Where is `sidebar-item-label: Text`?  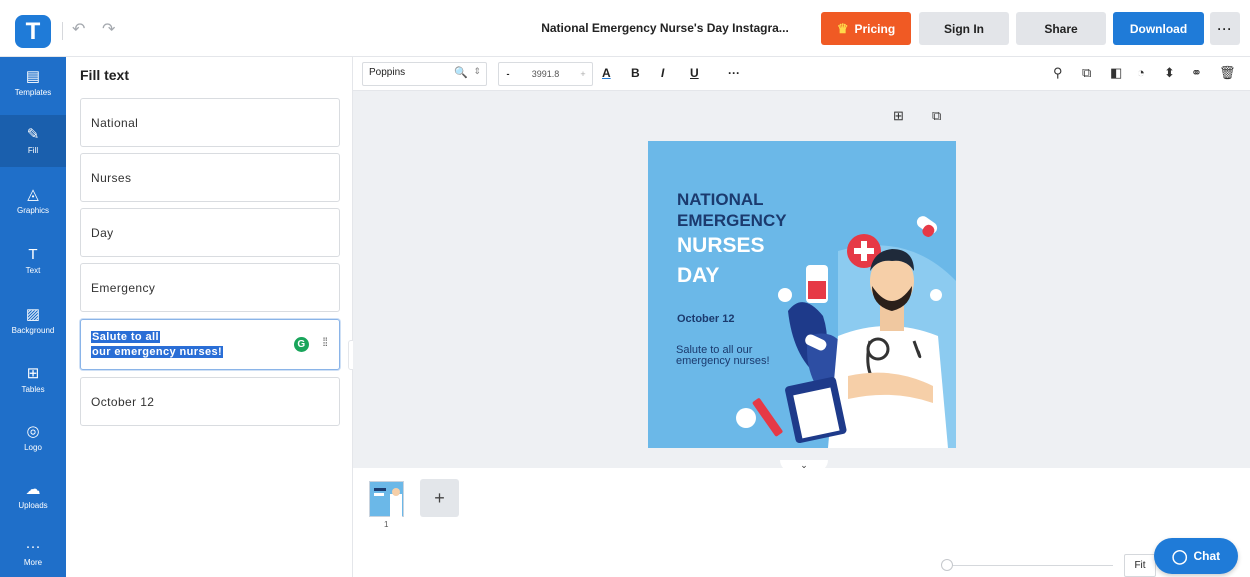 sidebar-item-label: Text is located at coordinates (33, 270).